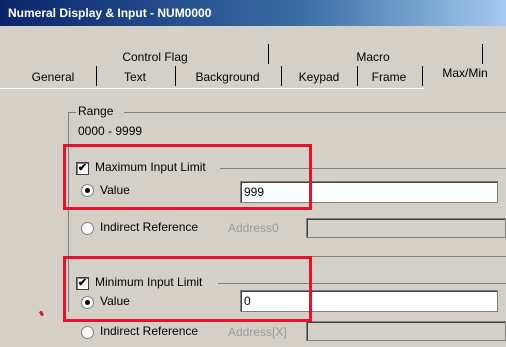 The image size is (506, 347). Describe the element at coordinates (187, 177) in the screenshot. I see `max-limit-highlight-box` at that location.